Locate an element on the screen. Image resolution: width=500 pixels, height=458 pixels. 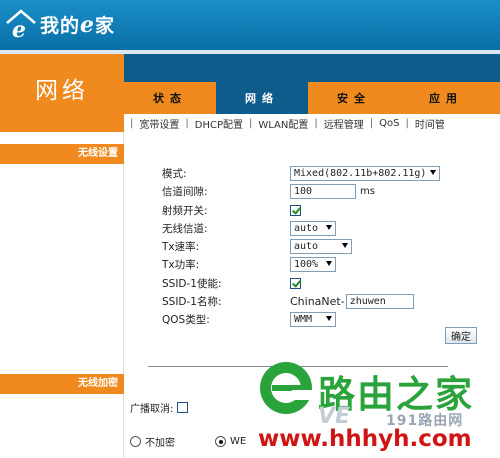
form-row-channel: 无线信道: auto is located at coordinates (312, 228).